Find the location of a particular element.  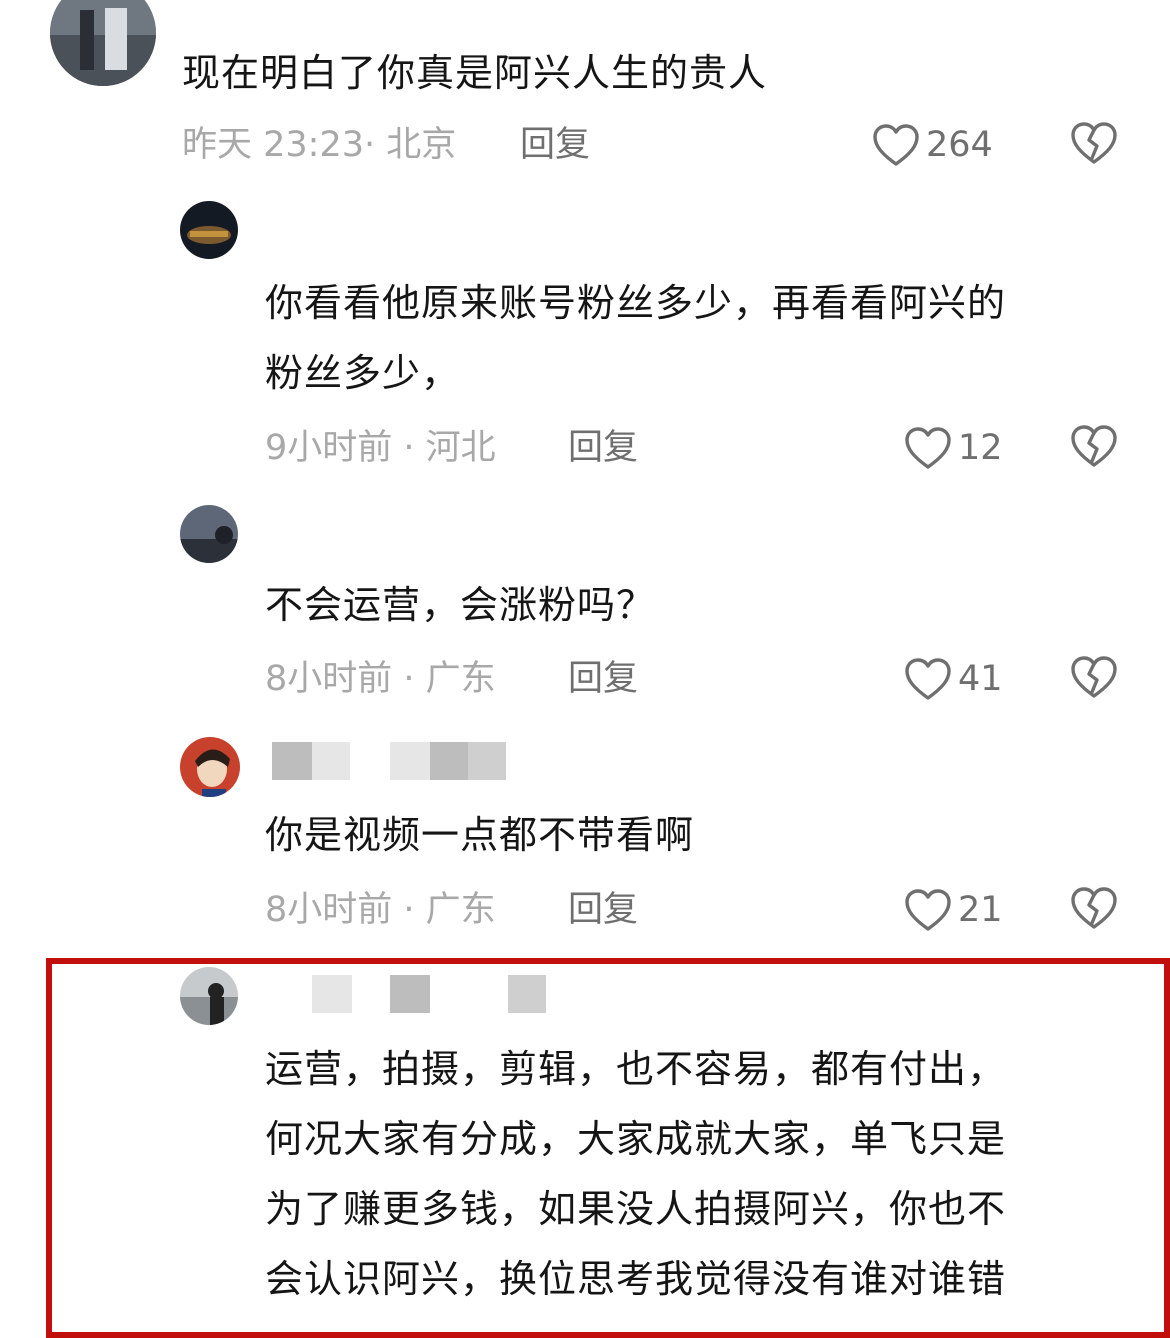

comment-line: 何况大家有分成，大家成就大家，单飞只是 is located at coordinates (636, 1139).